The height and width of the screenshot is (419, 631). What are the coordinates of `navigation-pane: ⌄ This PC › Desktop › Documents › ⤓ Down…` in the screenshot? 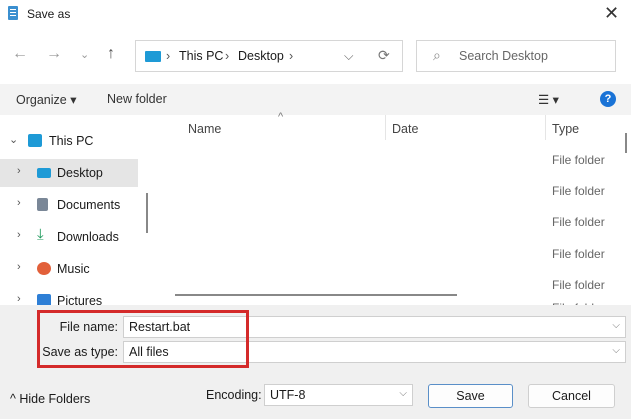 It's located at (73, 211).